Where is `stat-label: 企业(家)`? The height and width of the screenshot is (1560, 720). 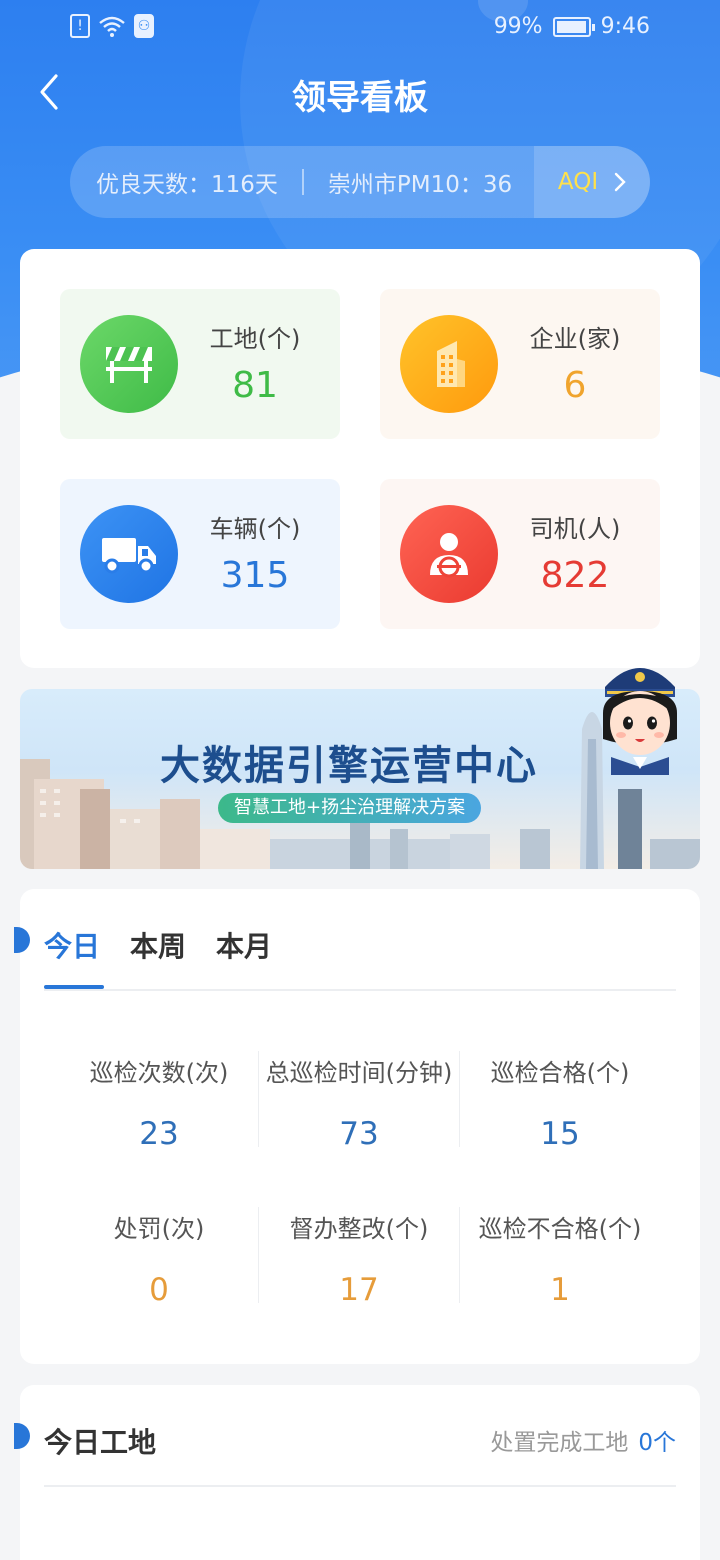
stat-label: 企业(家) is located at coordinates (575, 339).